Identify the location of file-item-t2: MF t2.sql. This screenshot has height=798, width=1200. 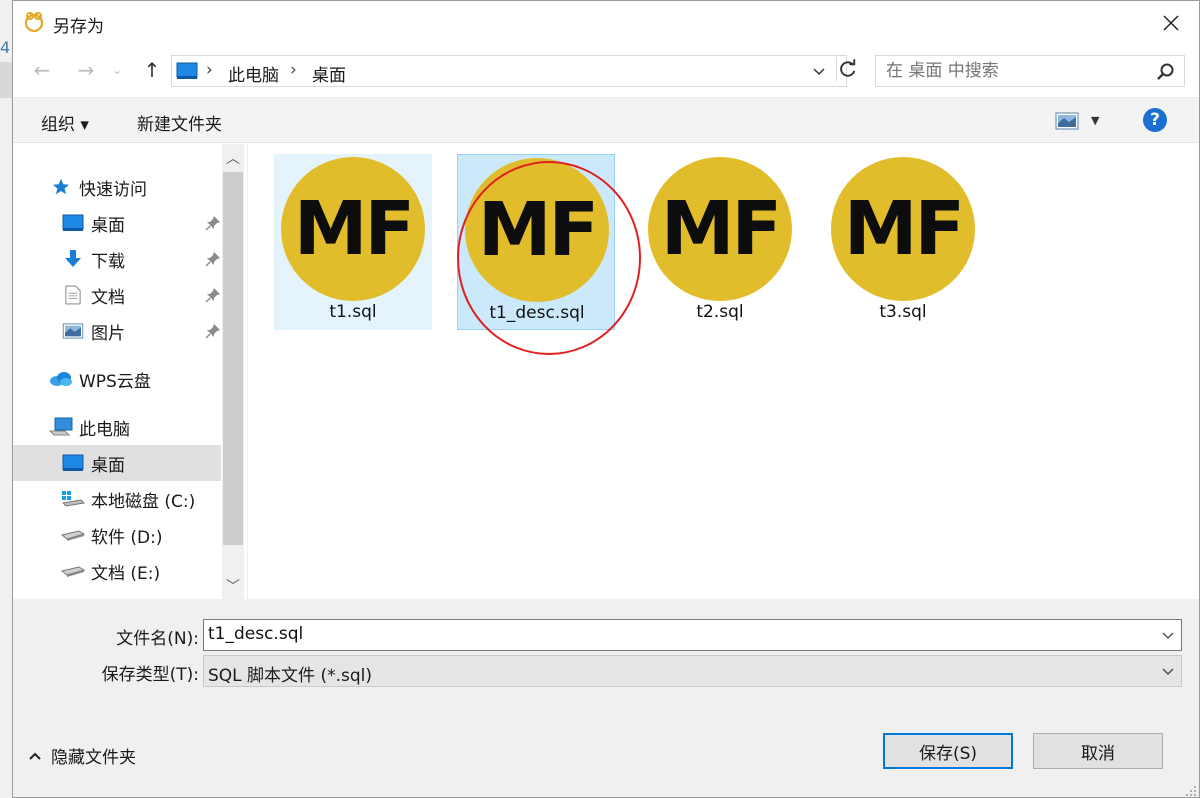
(720, 242).